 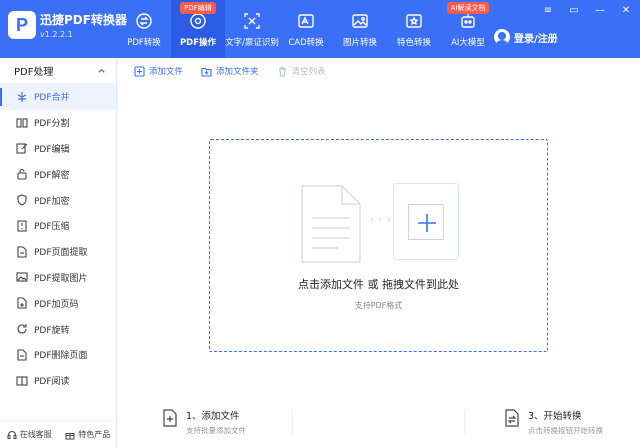 What do you see at coordinates (306, 21) in the screenshot?
I see `cad-icon` at bounding box center [306, 21].